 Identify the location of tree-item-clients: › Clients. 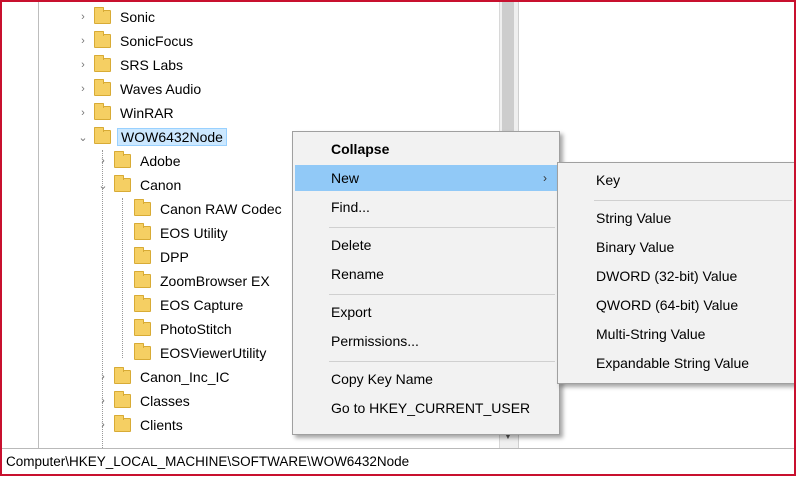
(141, 425).